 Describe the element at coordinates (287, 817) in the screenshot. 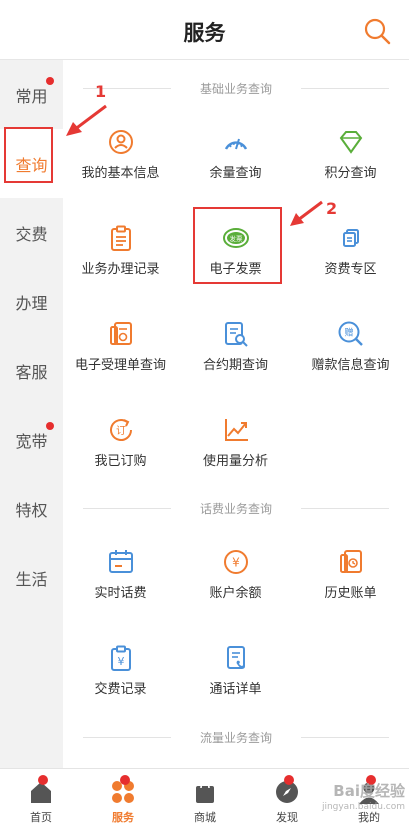

I see `tab-label: 发现` at that location.